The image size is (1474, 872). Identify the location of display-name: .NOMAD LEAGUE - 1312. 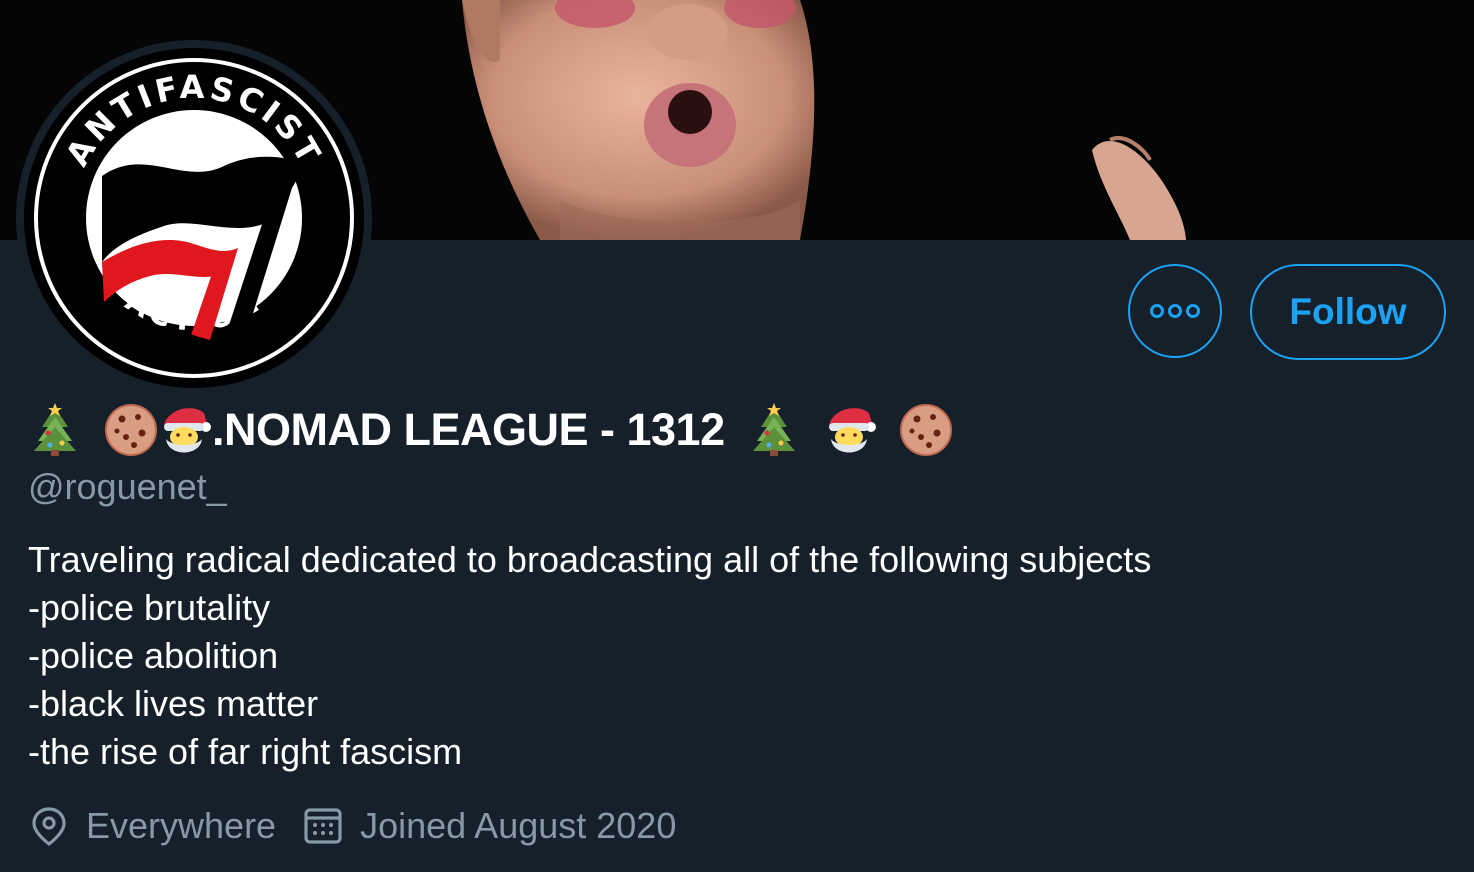
(490, 430).